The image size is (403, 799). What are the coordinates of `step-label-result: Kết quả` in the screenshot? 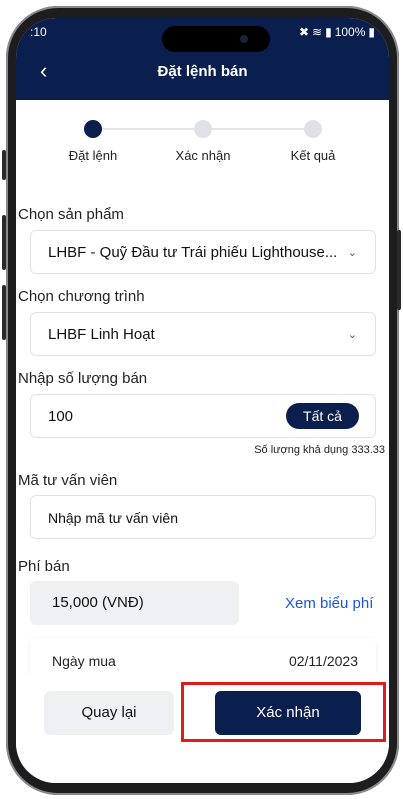 It's located at (313, 155).